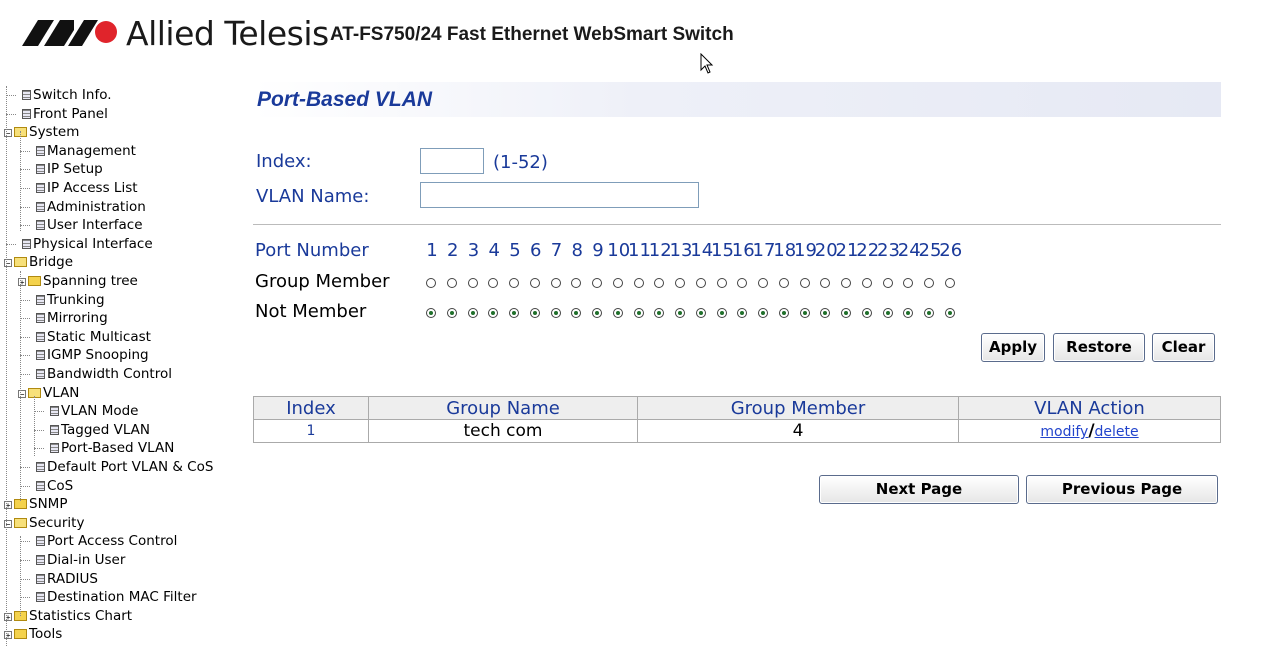  Describe the element at coordinates (112, 448) in the screenshot. I see `sidebar-item-port-based-vlan: Port-Based VLAN` at that location.